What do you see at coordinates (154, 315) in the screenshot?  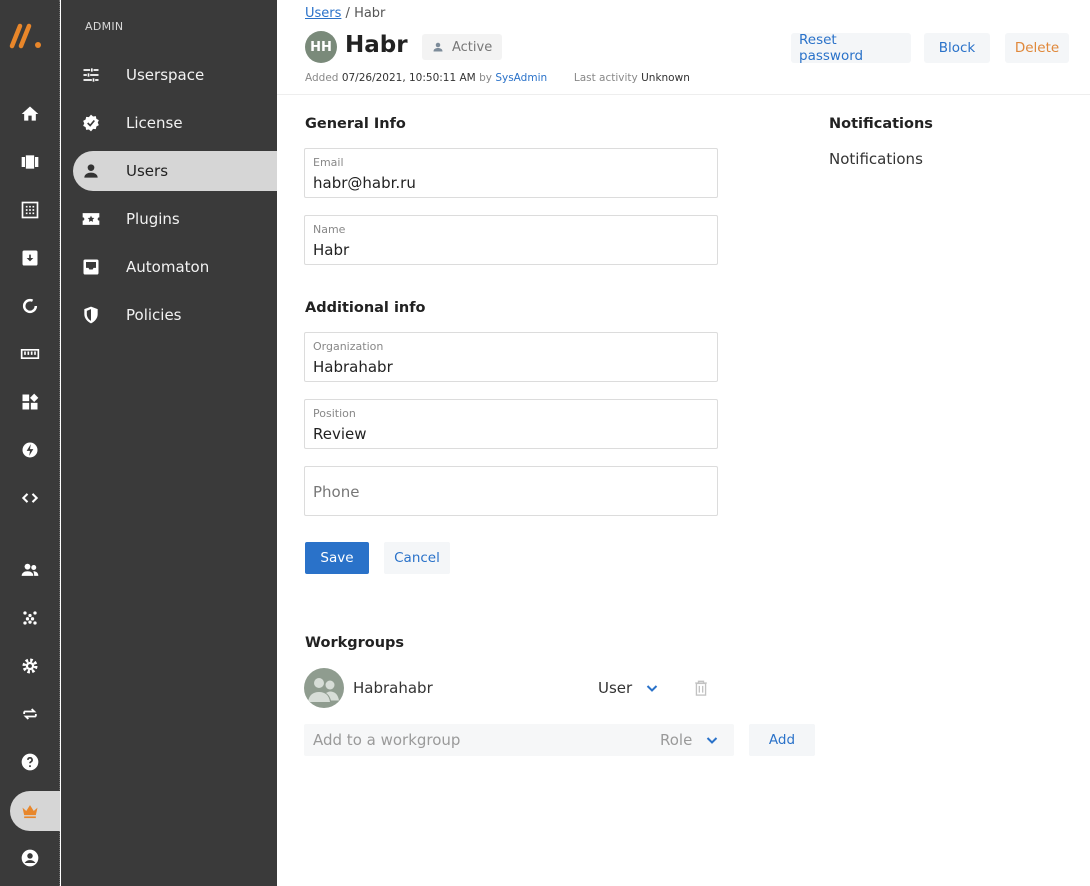 I see `sidebar-item-label: Policies` at bounding box center [154, 315].